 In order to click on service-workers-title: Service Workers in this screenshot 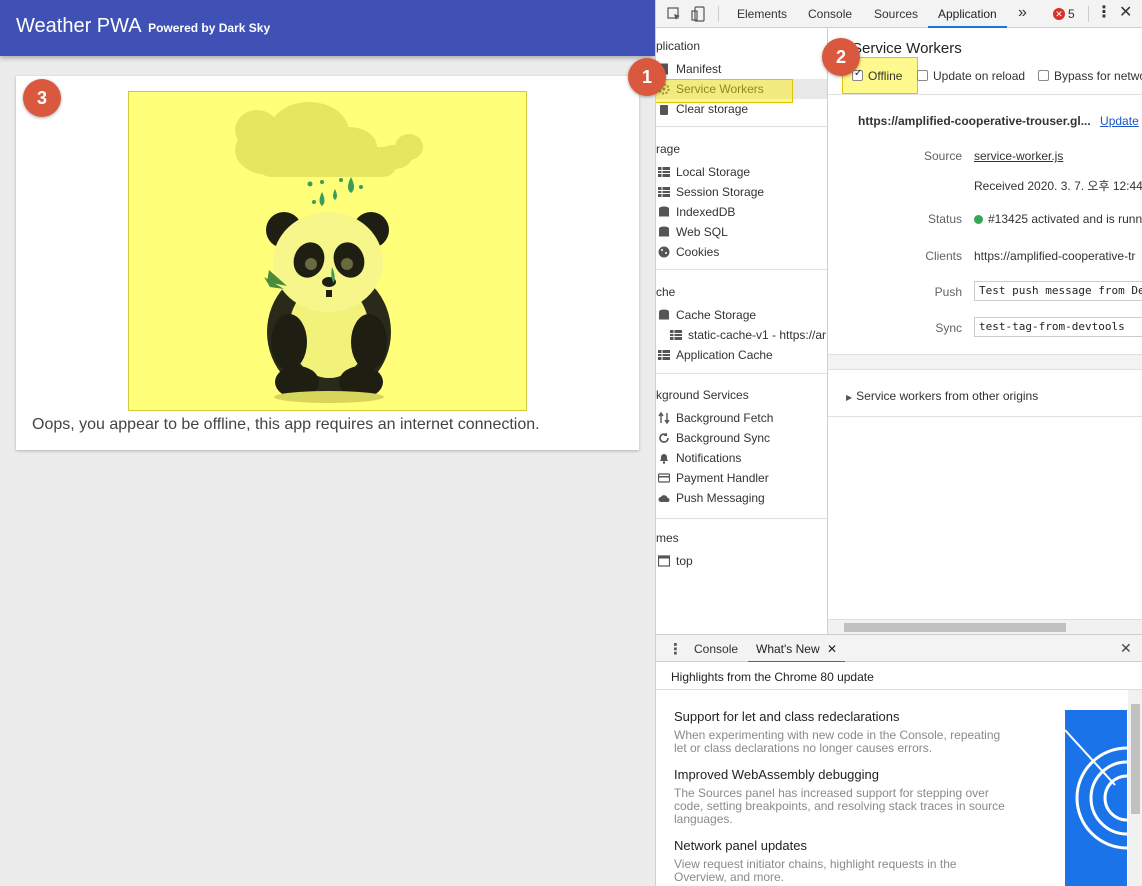, I will do `click(907, 48)`.